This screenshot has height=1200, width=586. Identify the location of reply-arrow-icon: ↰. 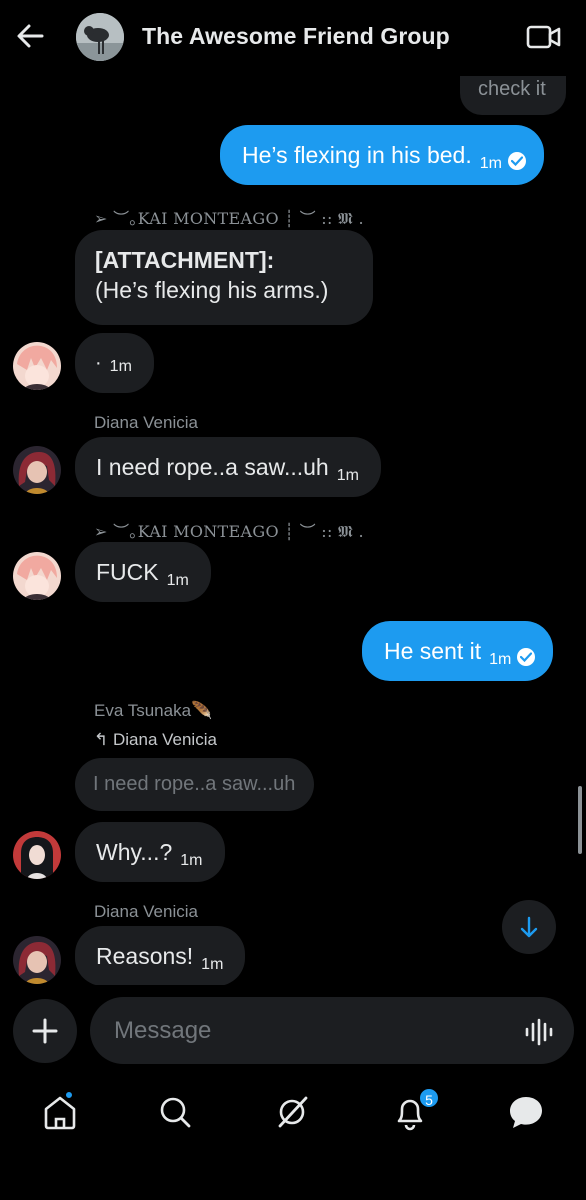
(101, 739).